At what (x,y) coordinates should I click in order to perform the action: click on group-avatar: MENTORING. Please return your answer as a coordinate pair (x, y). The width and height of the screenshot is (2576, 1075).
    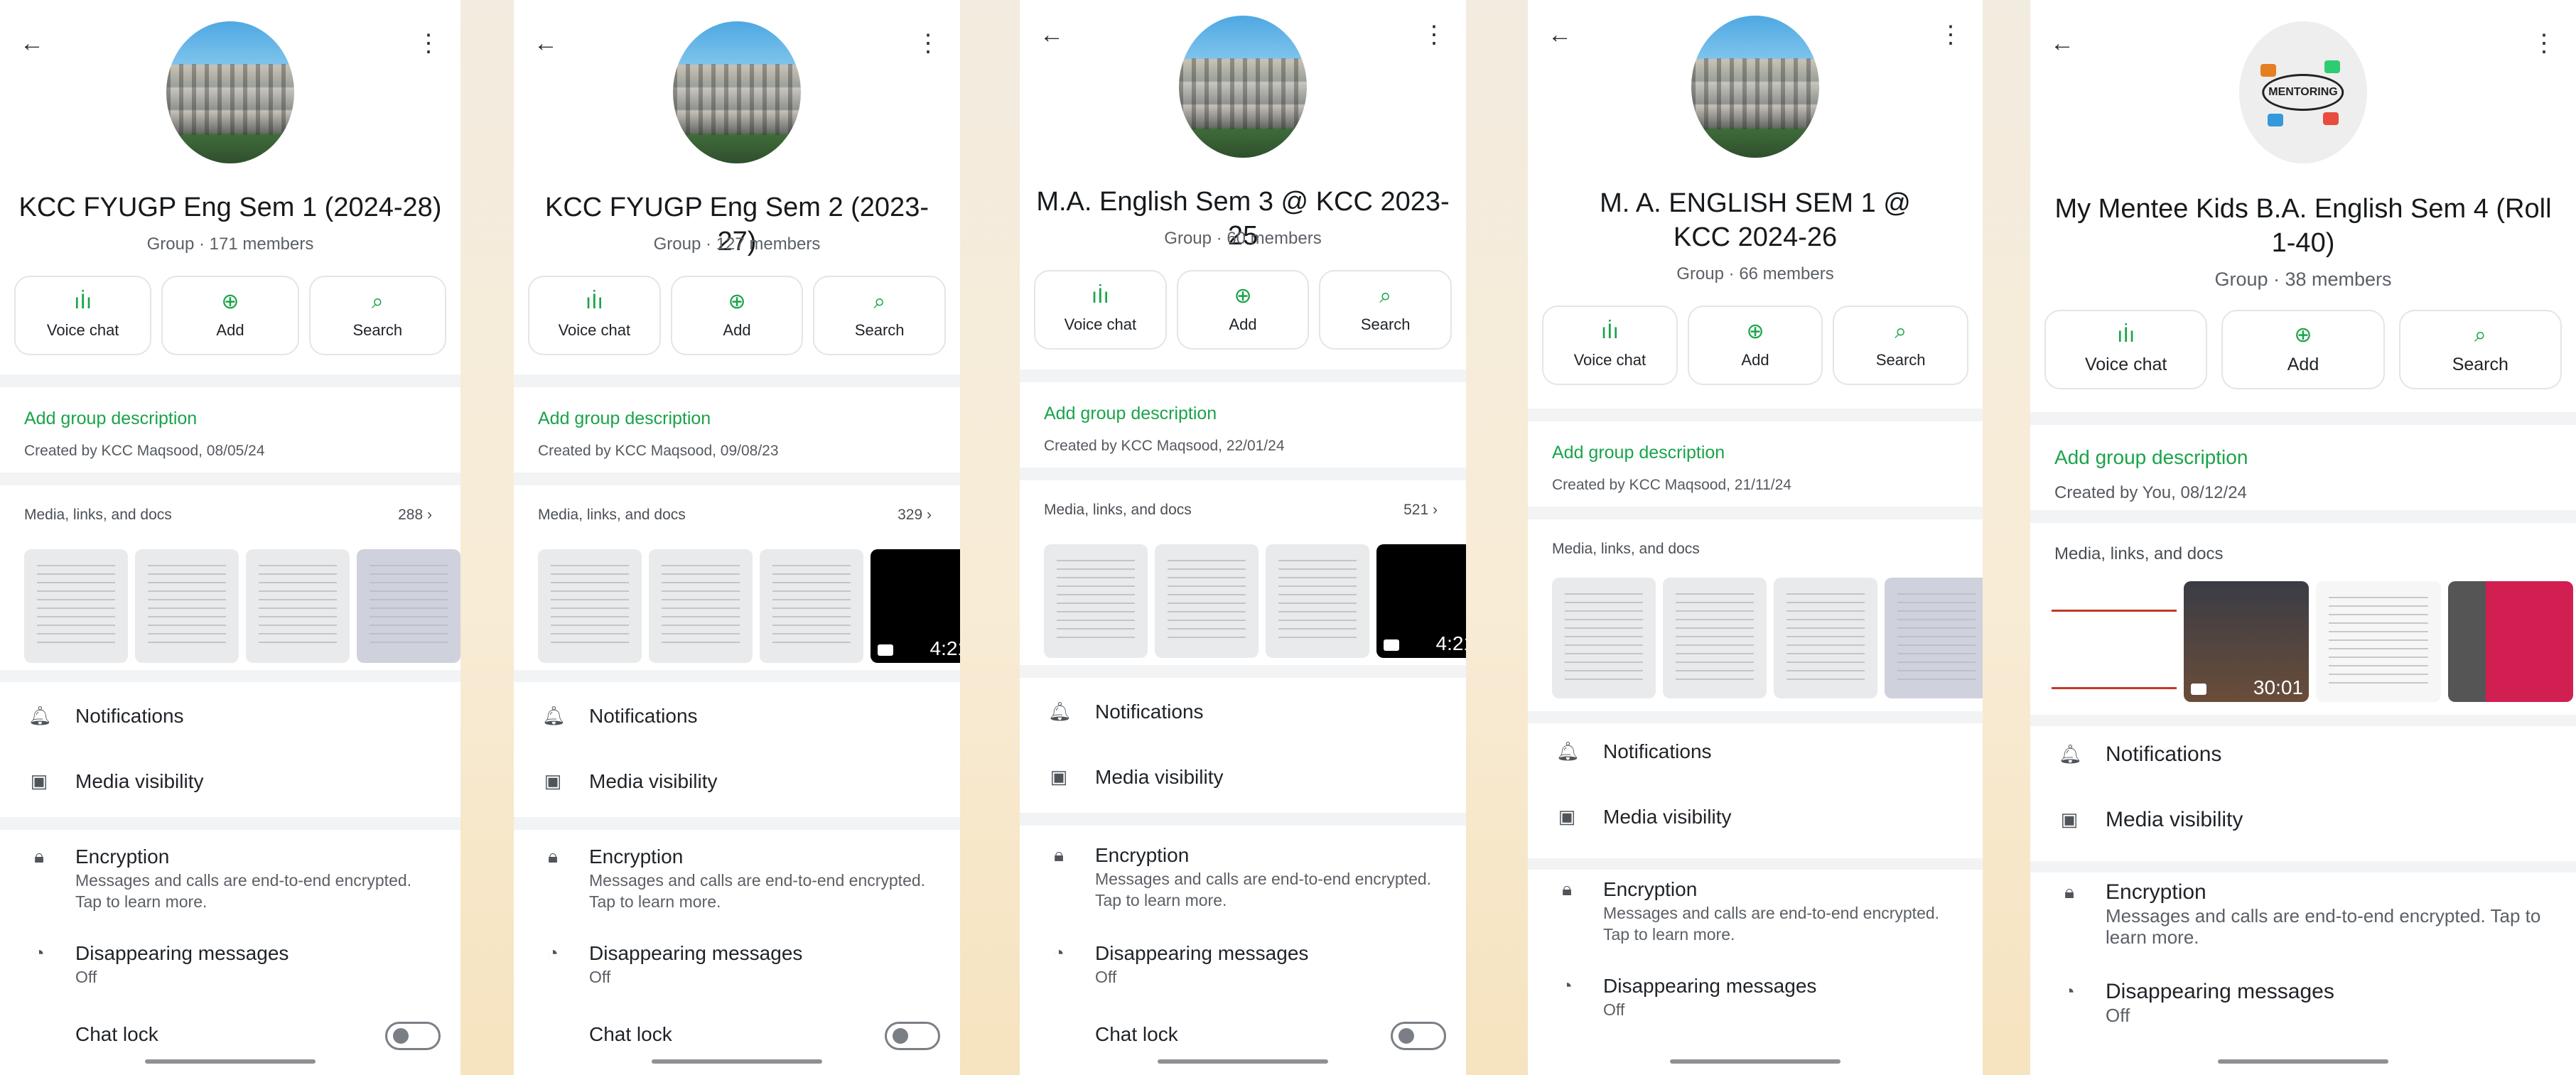
    Looking at the image, I should click on (2303, 92).